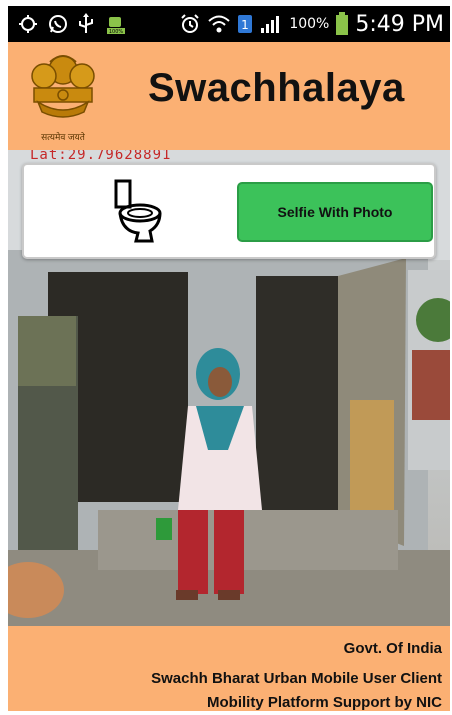 The image size is (452, 715). Describe the element at coordinates (324, 702) in the screenshot. I see `footer-support-text: Mobility Platform Support by NIC` at that location.